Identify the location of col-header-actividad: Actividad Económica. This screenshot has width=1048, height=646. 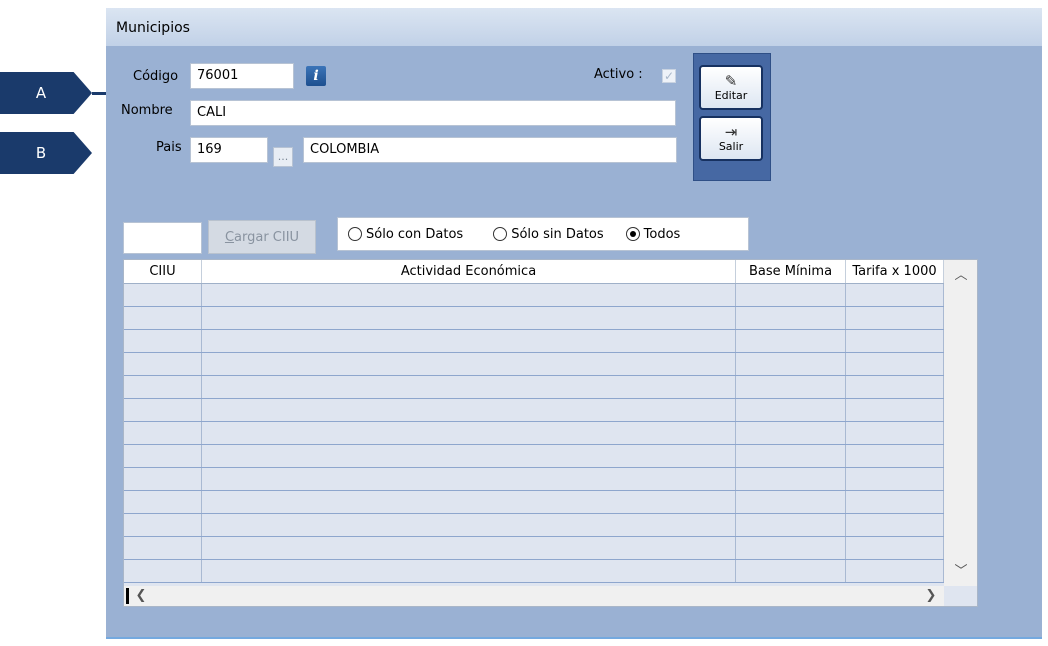
(469, 271).